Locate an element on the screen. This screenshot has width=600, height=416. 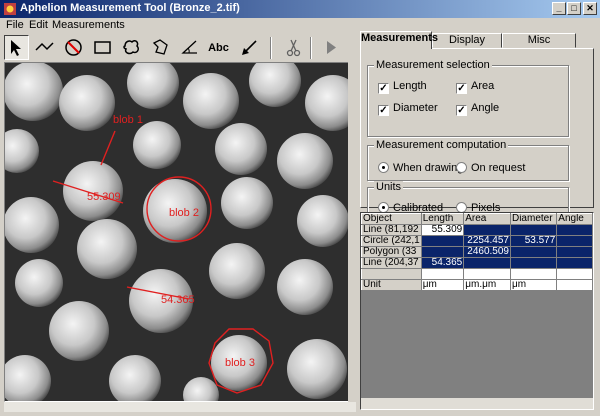
toolbar-separator is located at coordinates (271, 48).